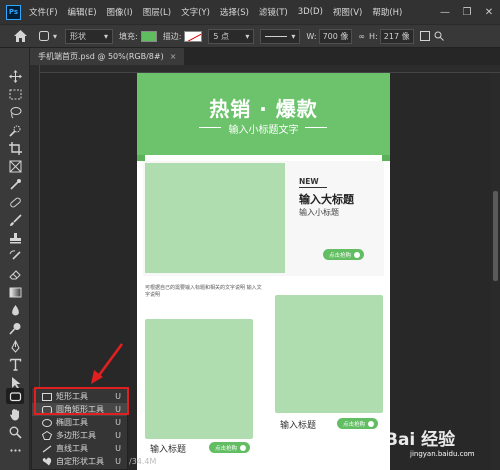 The height and width of the screenshot is (470, 500). What do you see at coordinates (263, 218) in the screenshot?
I see `feature-card: NEW 输入大标题 输入小标题 点击抢购` at bounding box center [263, 218].